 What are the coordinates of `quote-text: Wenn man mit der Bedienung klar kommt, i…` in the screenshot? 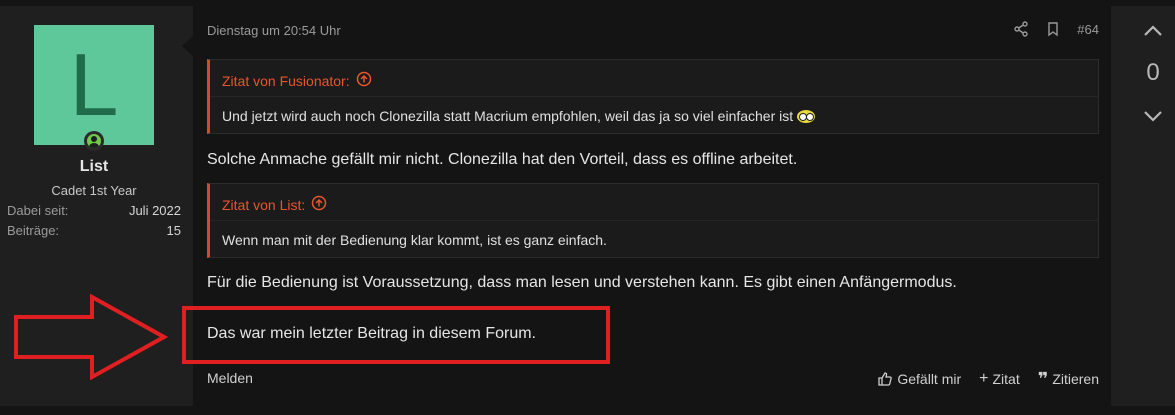 It's located at (414, 240).